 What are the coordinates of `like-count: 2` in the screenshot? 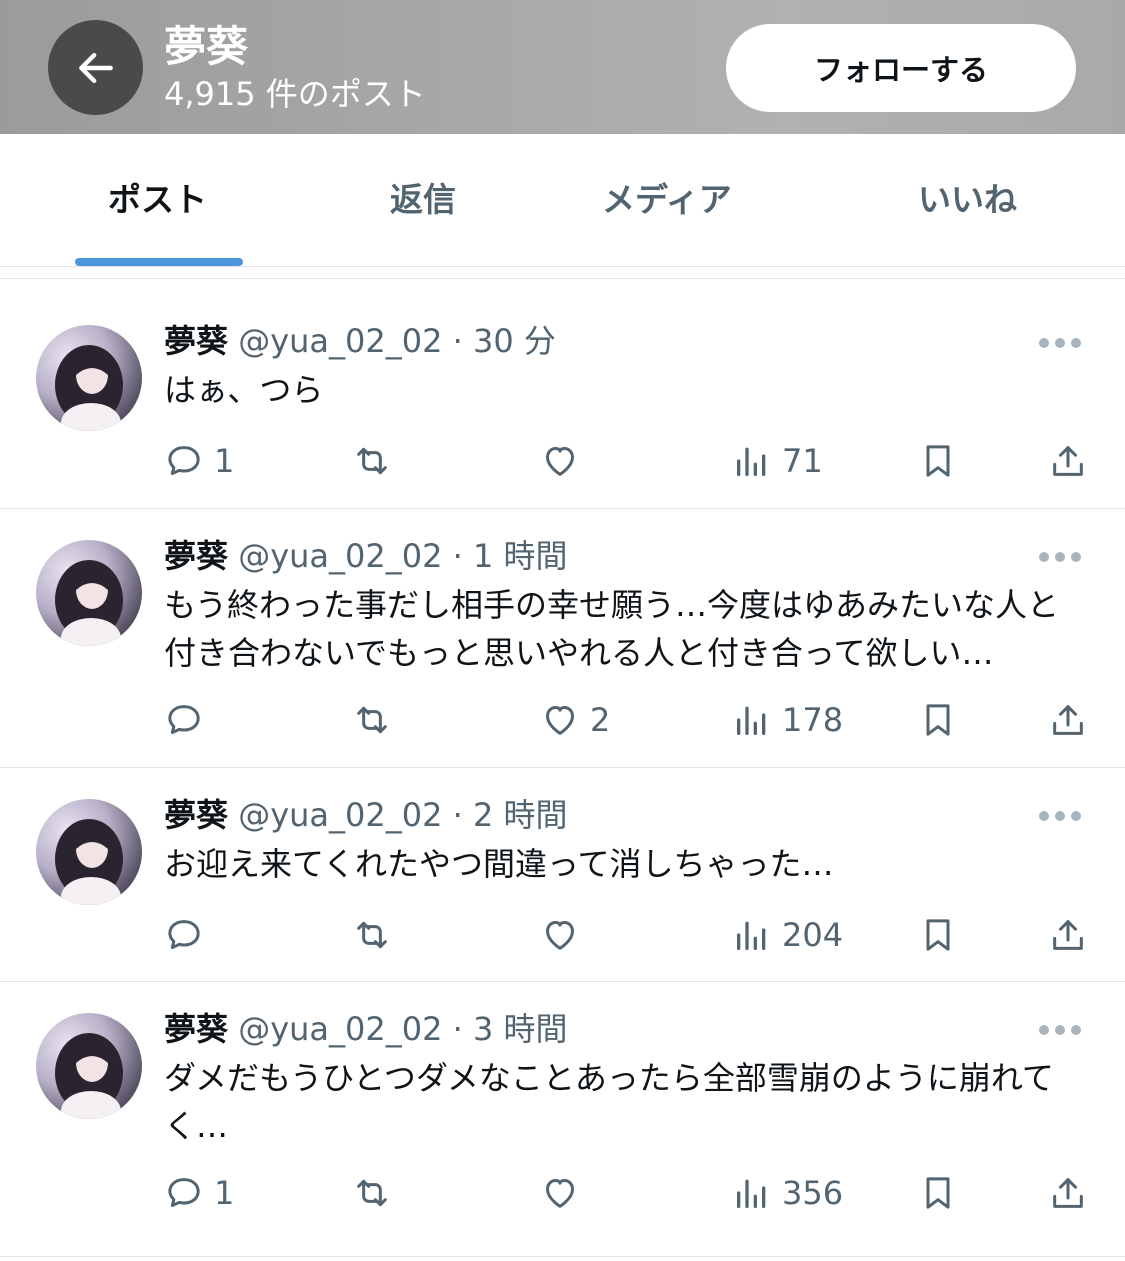 It's located at (600, 720).